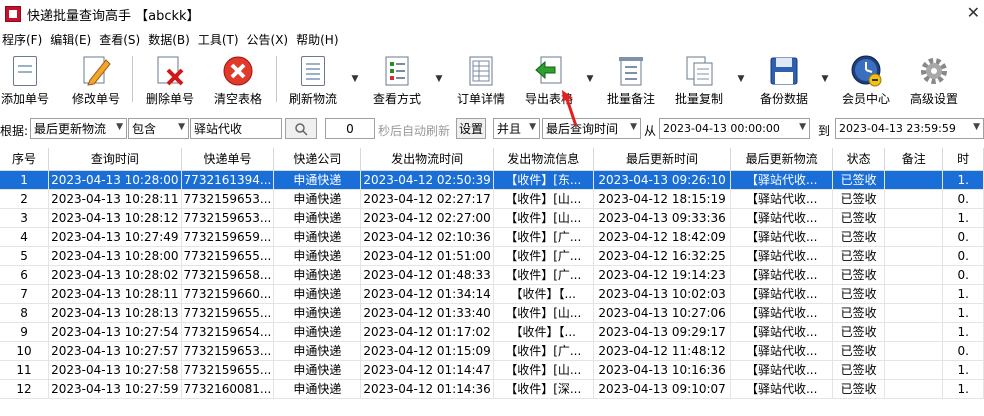 The image size is (984, 416). What do you see at coordinates (741, 79) in the screenshot?
I see `batch-copy-dropdown-icon: ▼` at bounding box center [741, 79].